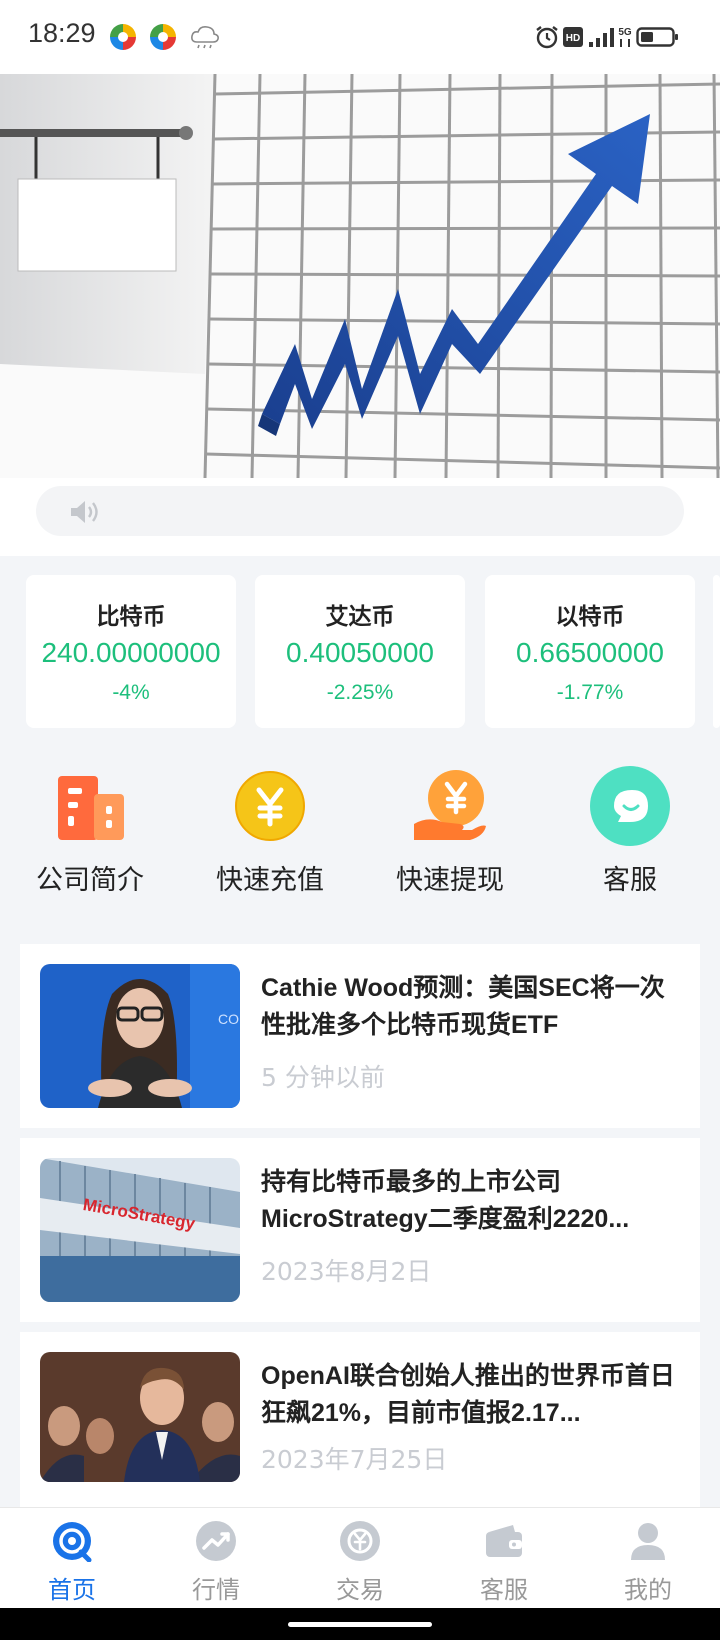 The height and width of the screenshot is (1640, 720). I want to click on tab-label: 客服, so click(504, 1590).